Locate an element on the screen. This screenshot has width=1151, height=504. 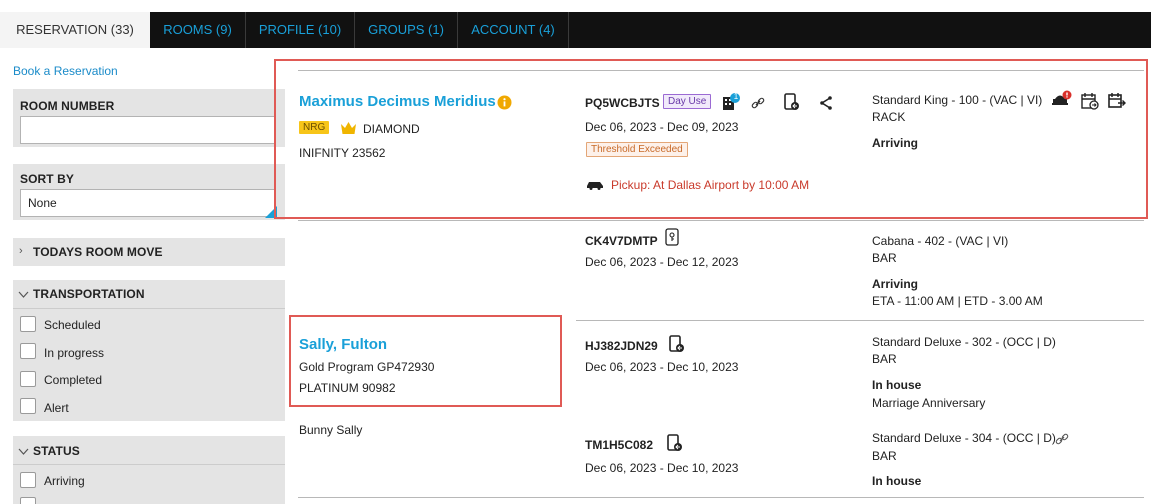
mobile-key-icon is located at coordinates (672, 237).